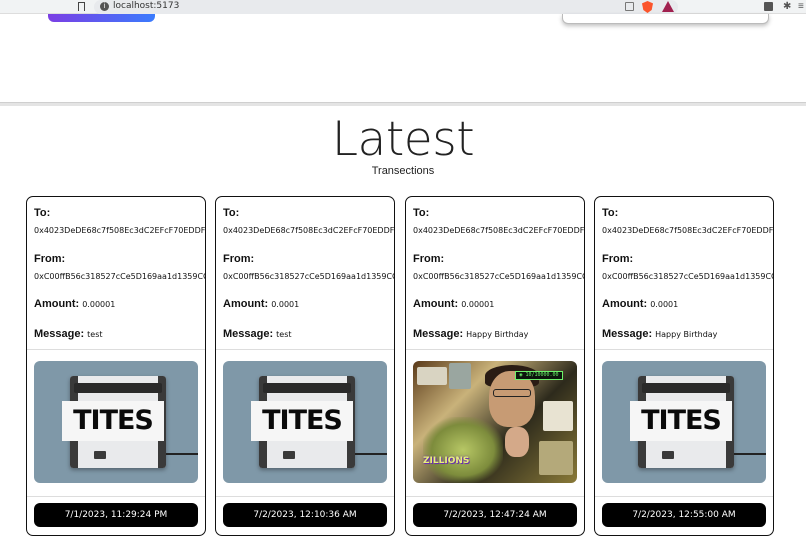 The width and height of the screenshot is (806, 538). Describe the element at coordinates (684, 515) in the screenshot. I see `timestamp-button: 7/2/2023, 12:55:00 AM` at that location.